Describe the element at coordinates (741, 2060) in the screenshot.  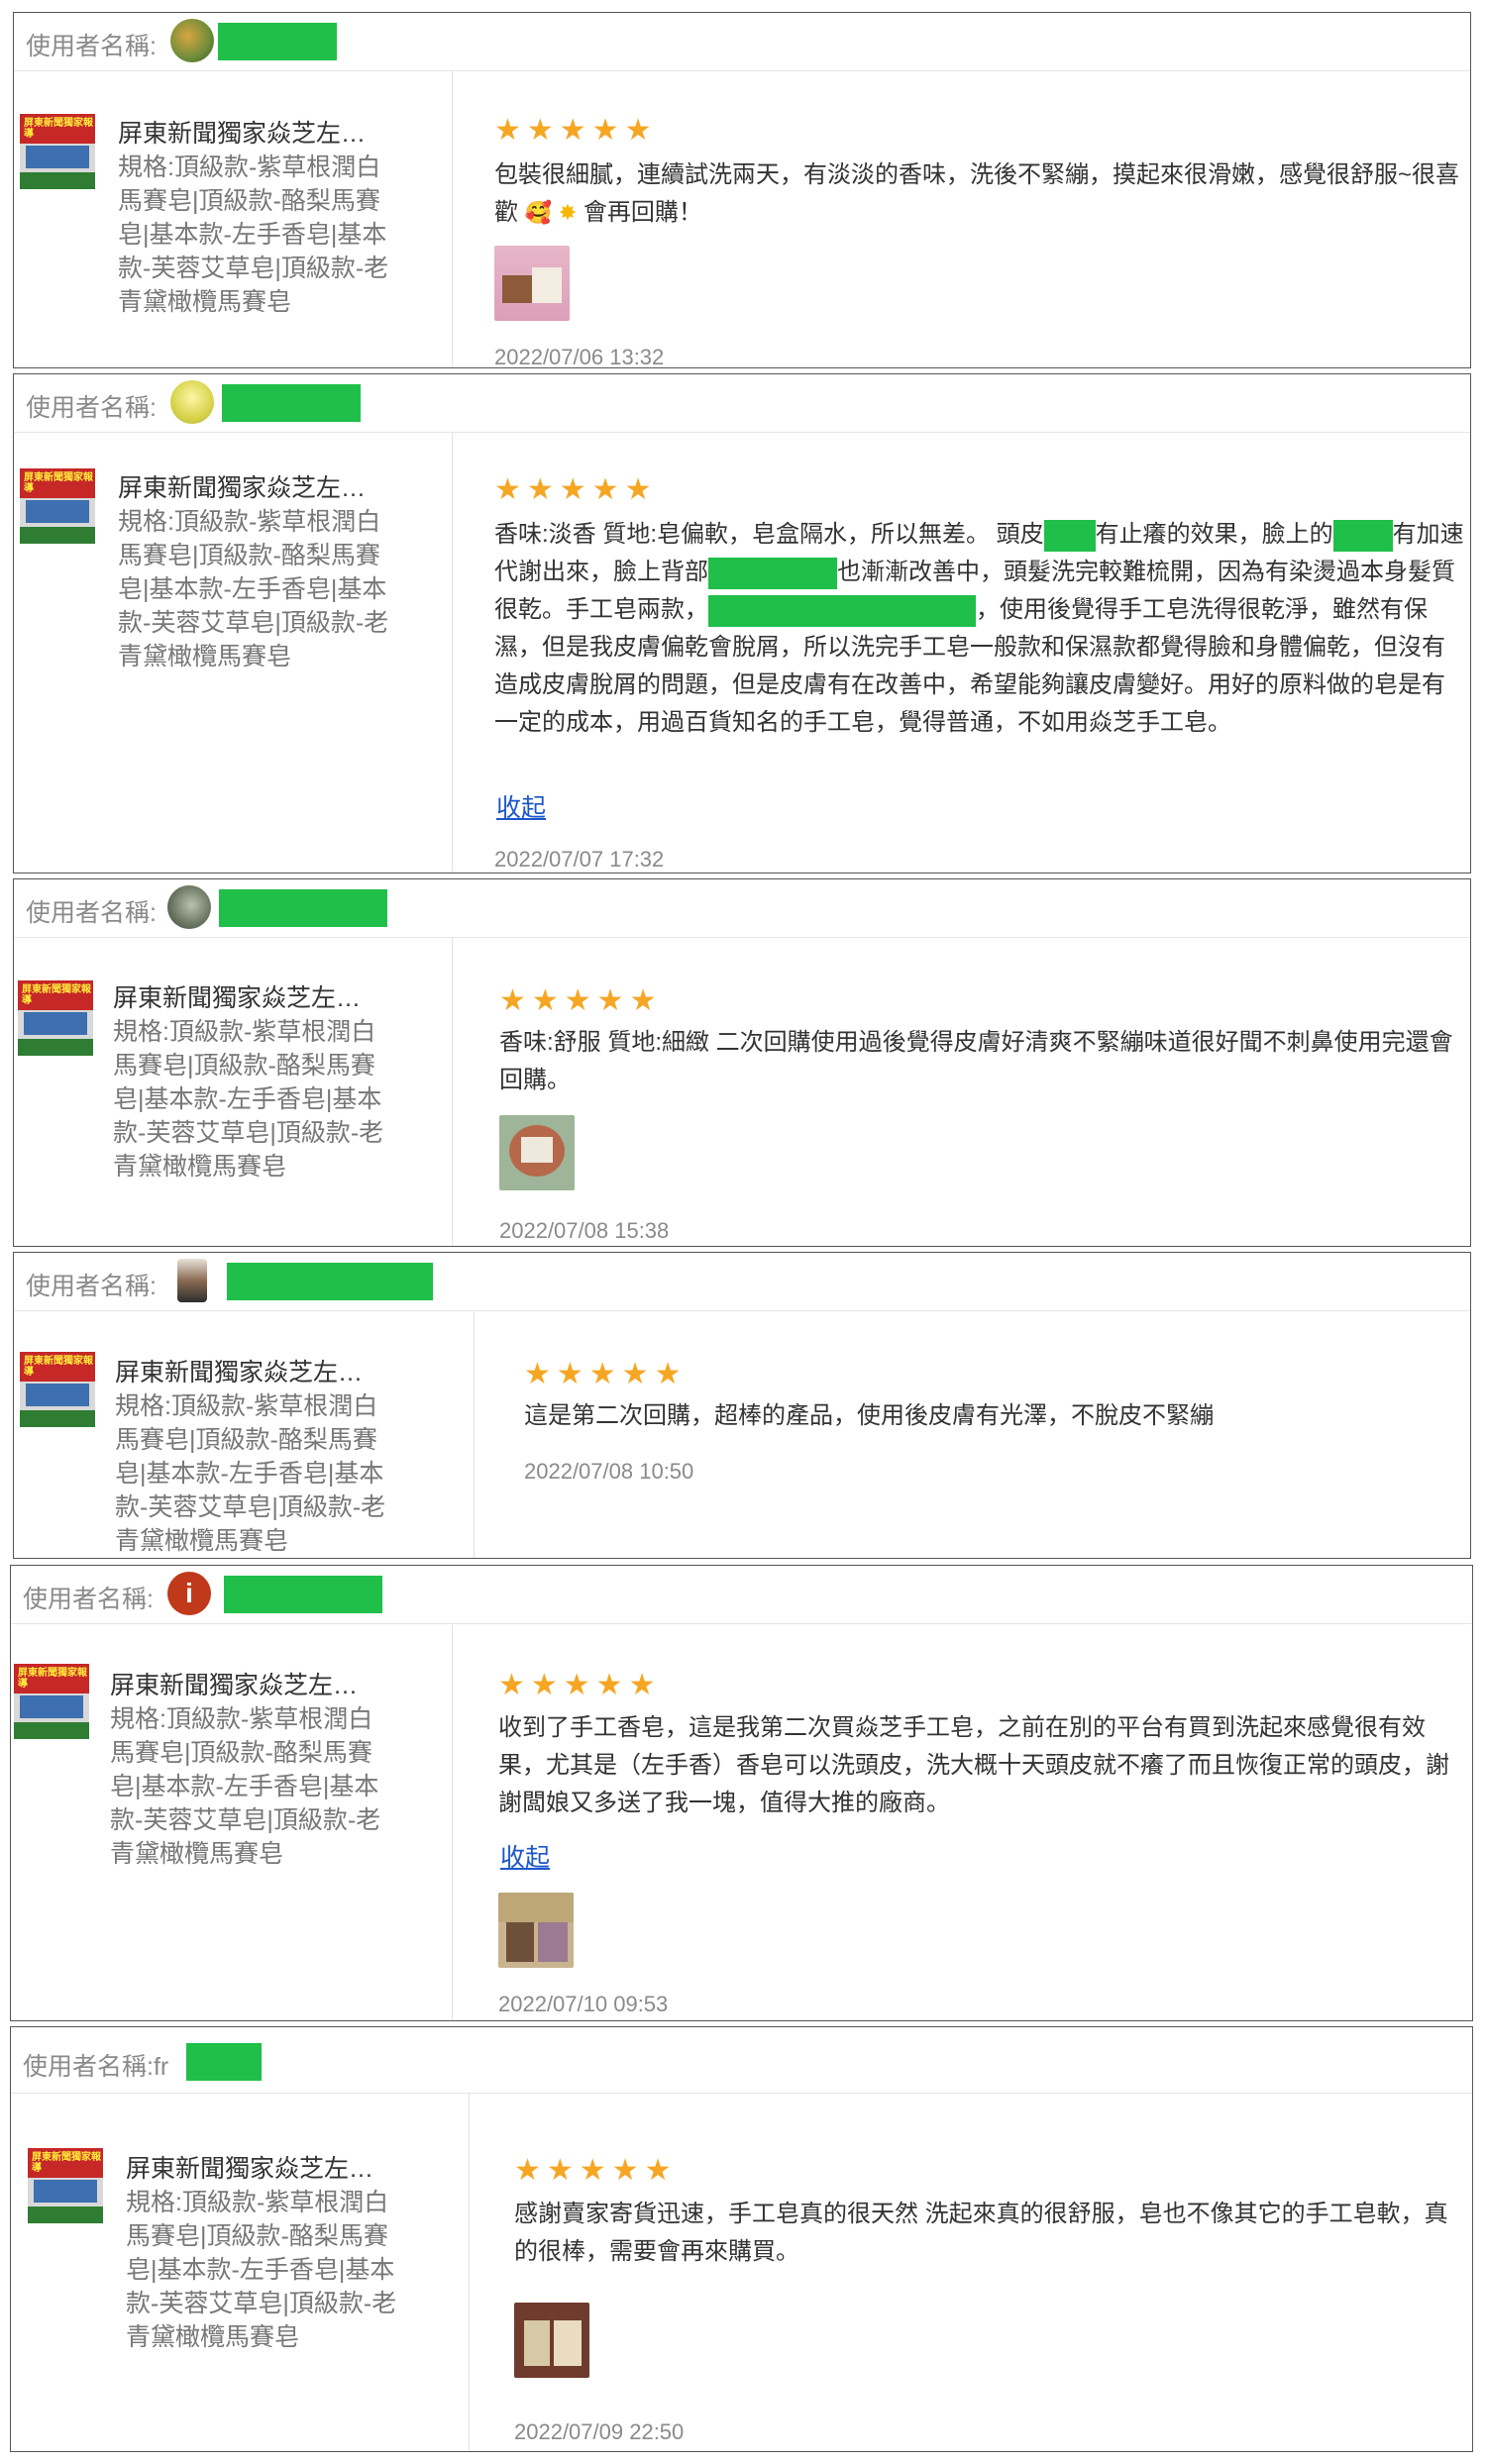
I see `review-header: 使用者名稱:fr` at that location.